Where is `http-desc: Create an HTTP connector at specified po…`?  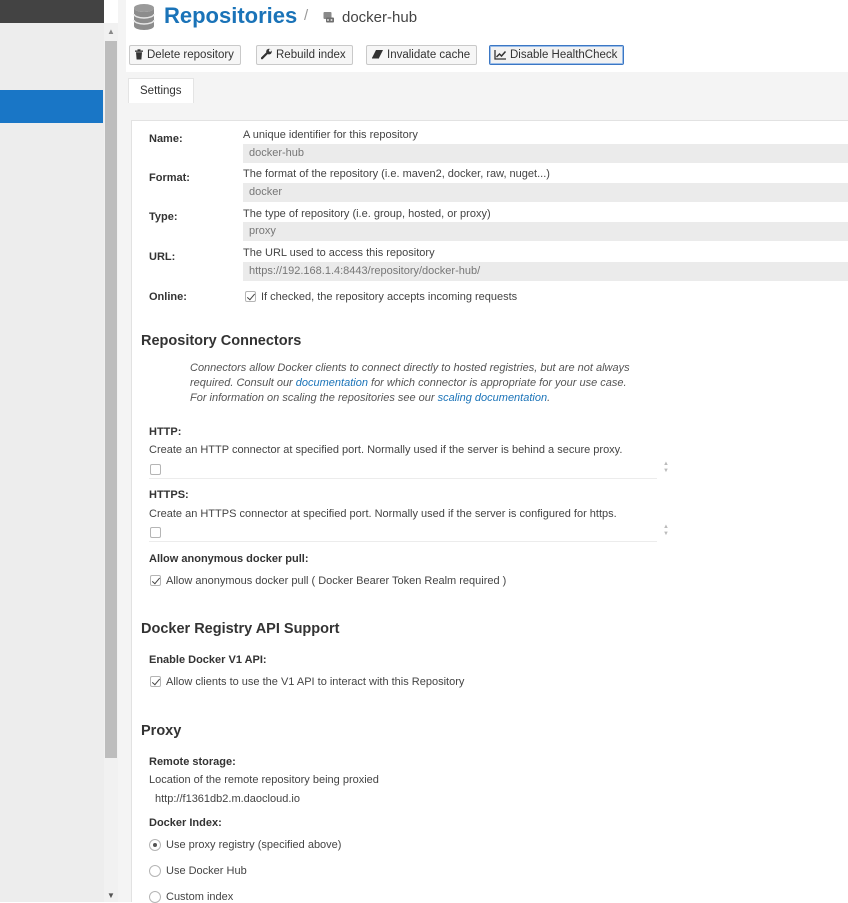 http-desc: Create an HTTP connector at specified po… is located at coordinates (386, 450).